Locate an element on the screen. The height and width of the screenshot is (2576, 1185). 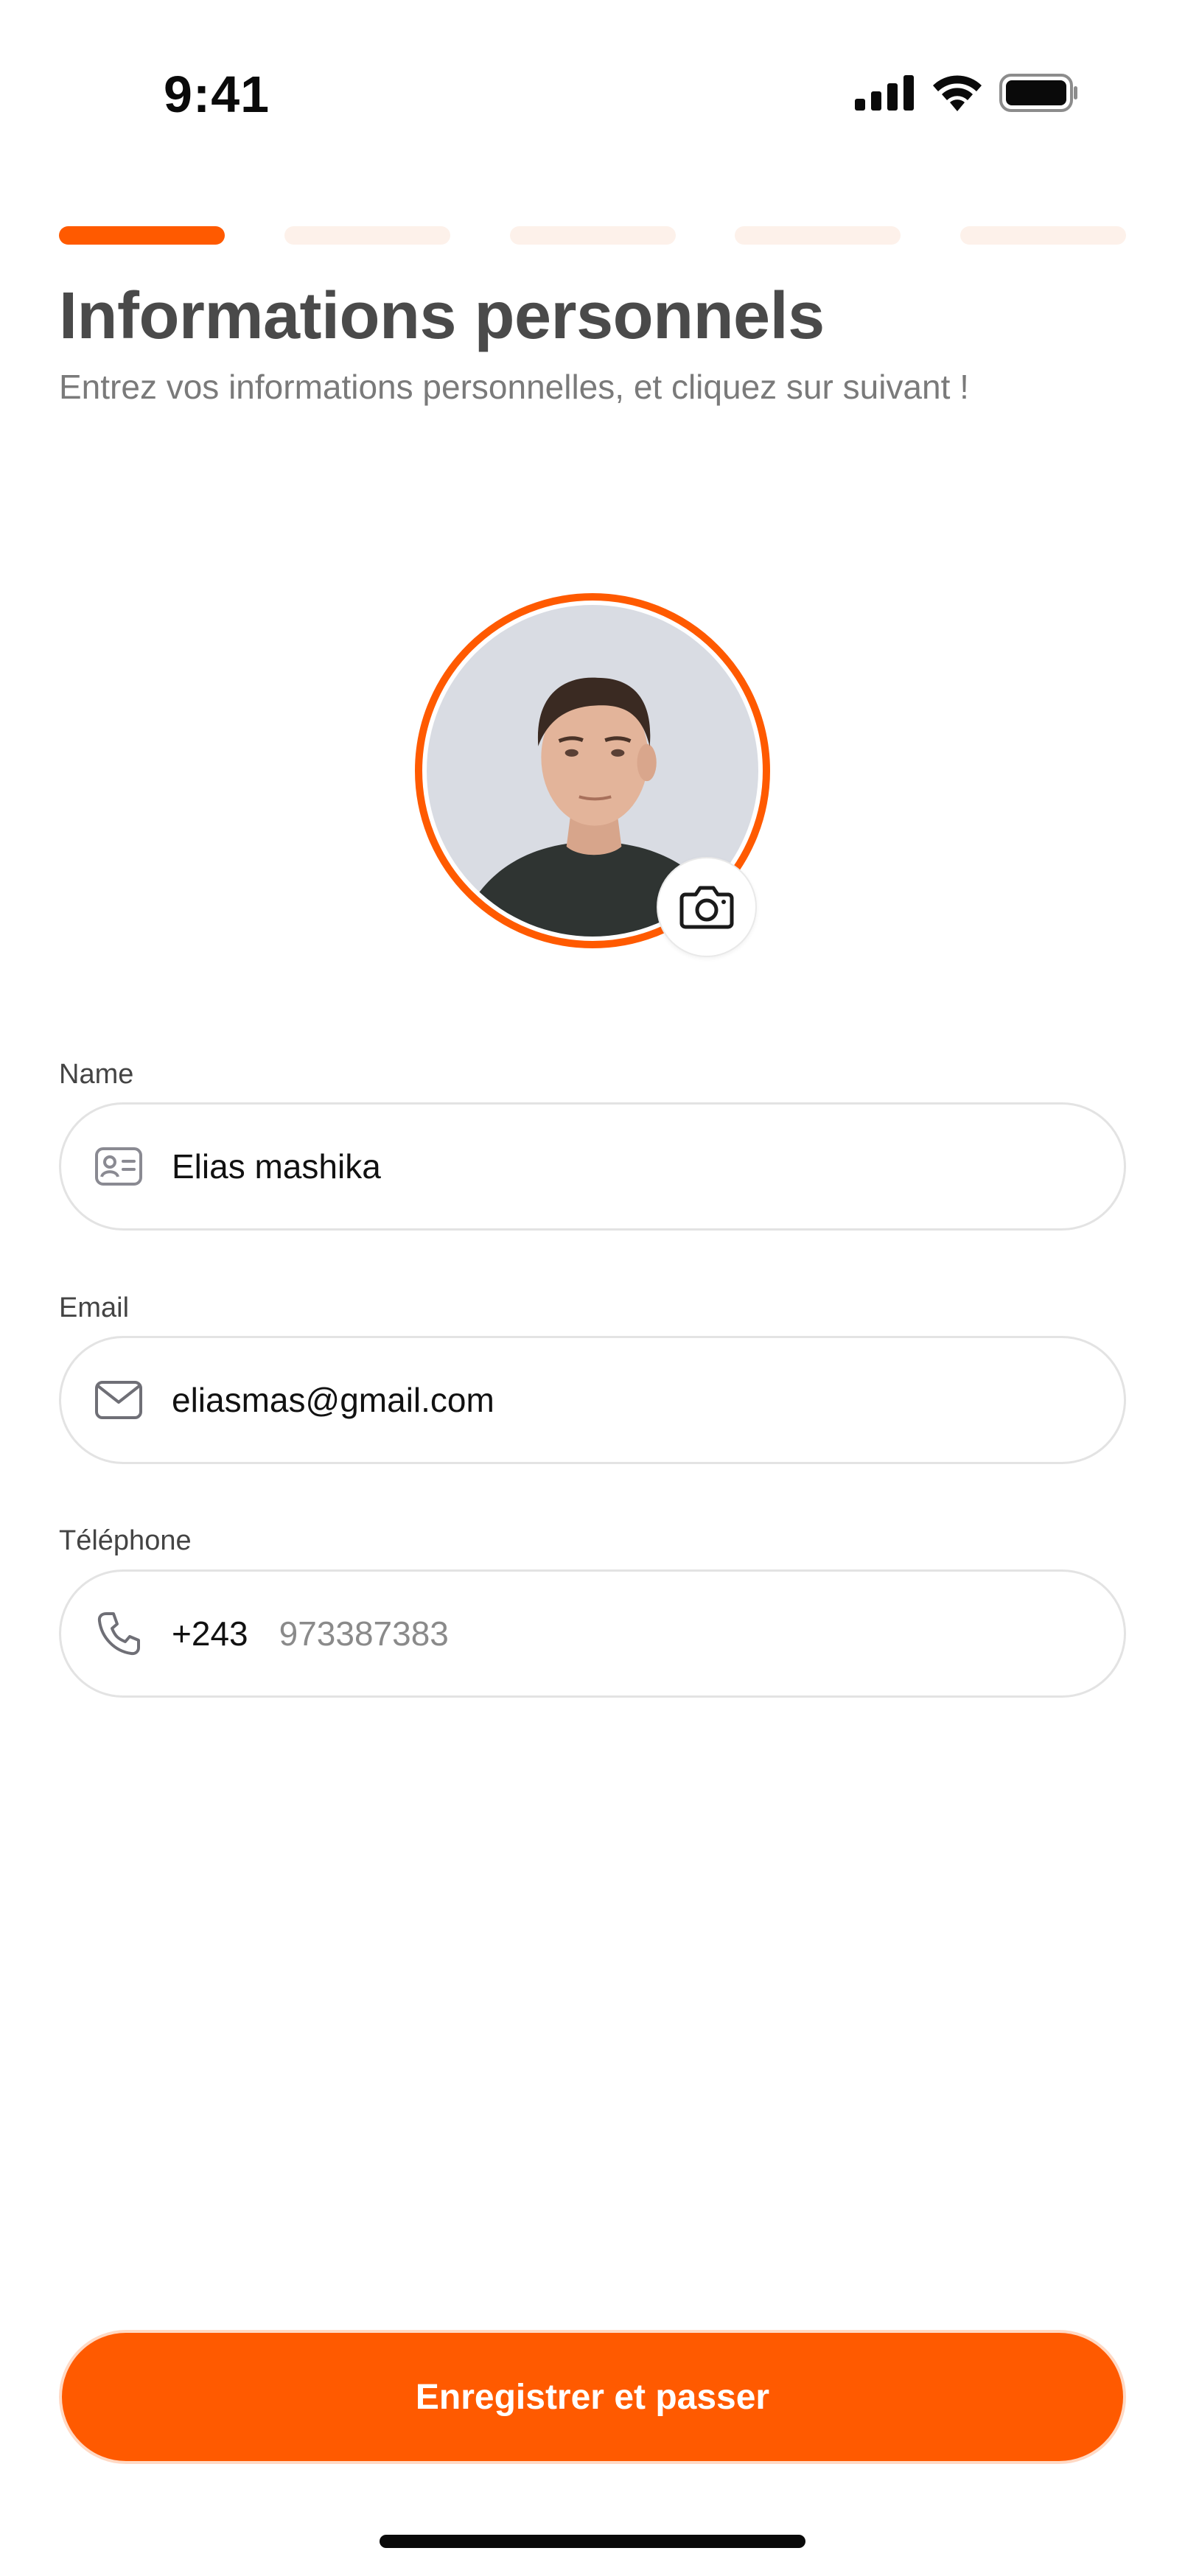
profile-avatar is located at coordinates (592, 775).